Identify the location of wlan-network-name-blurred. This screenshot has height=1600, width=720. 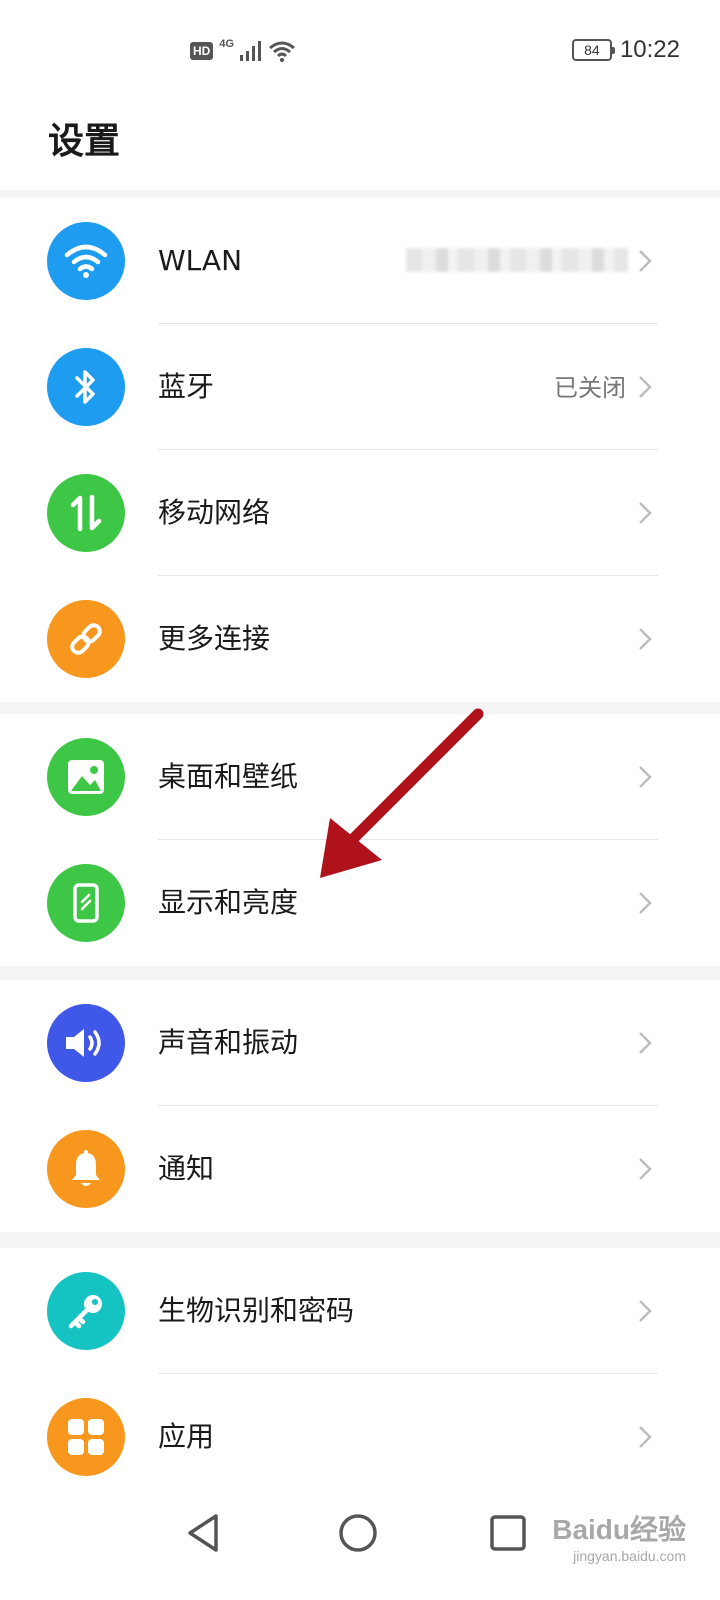
(517, 260).